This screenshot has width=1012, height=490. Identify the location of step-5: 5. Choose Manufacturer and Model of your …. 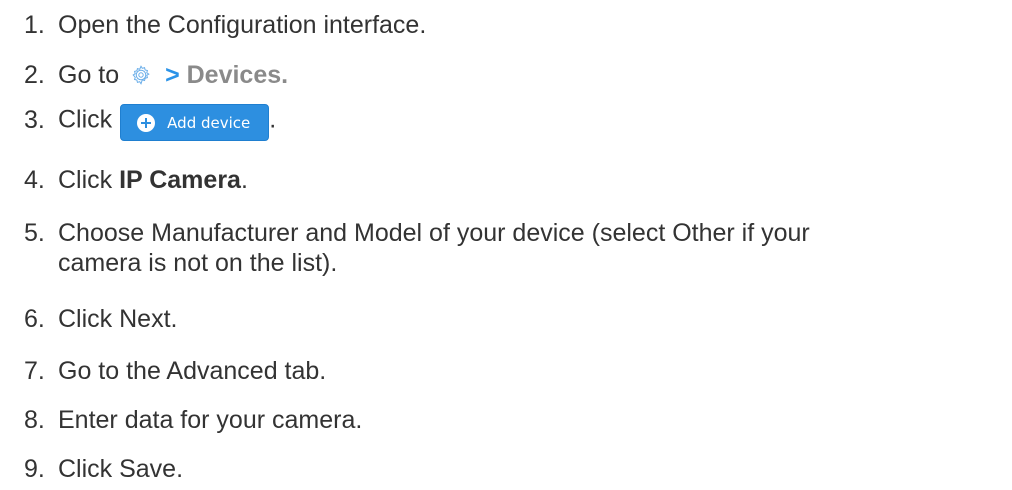
(516, 248).